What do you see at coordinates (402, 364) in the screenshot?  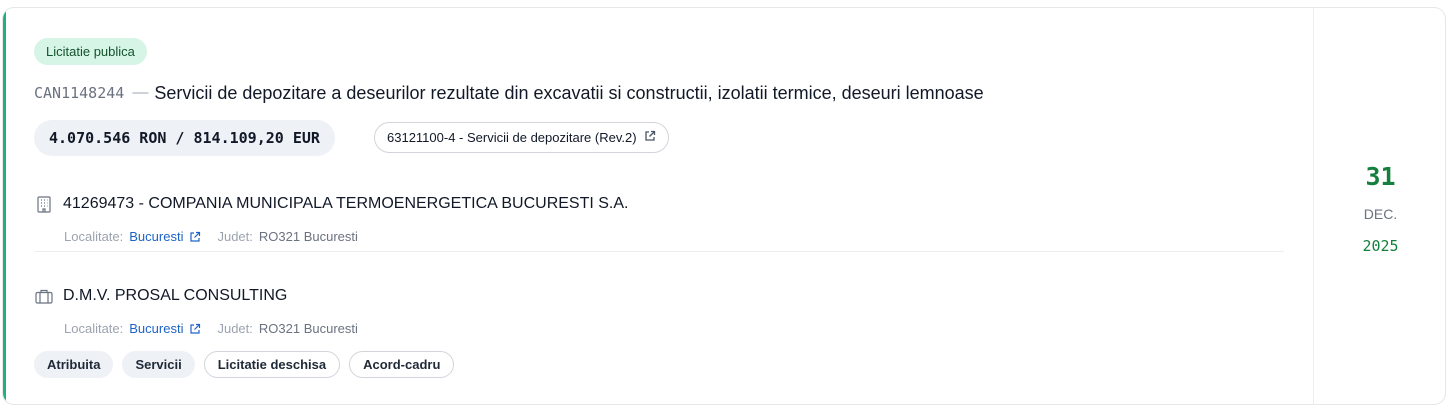 I see `tag-framework: Acord-cadru` at bounding box center [402, 364].